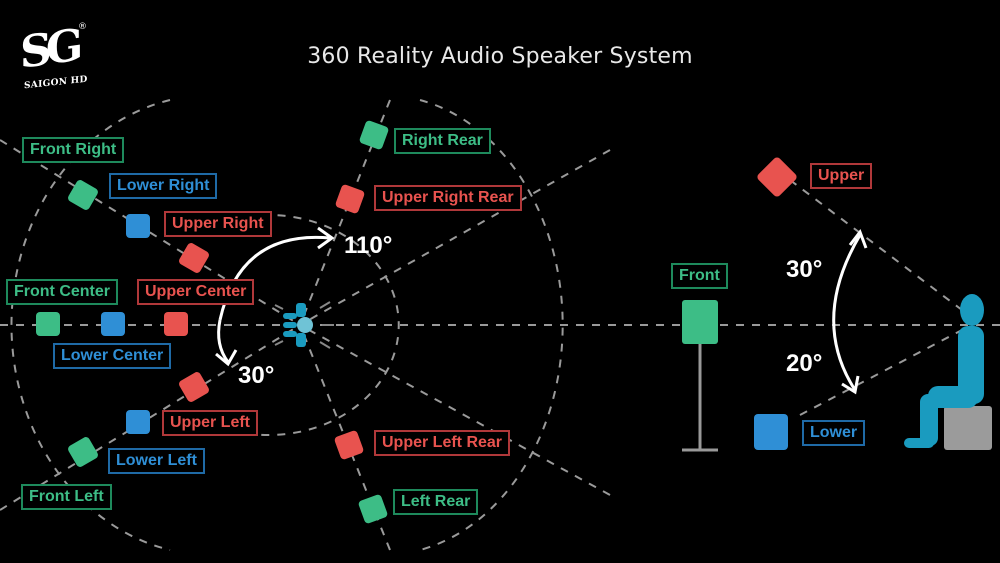  I want to click on angle-lower-label: 20°, so click(804, 363).